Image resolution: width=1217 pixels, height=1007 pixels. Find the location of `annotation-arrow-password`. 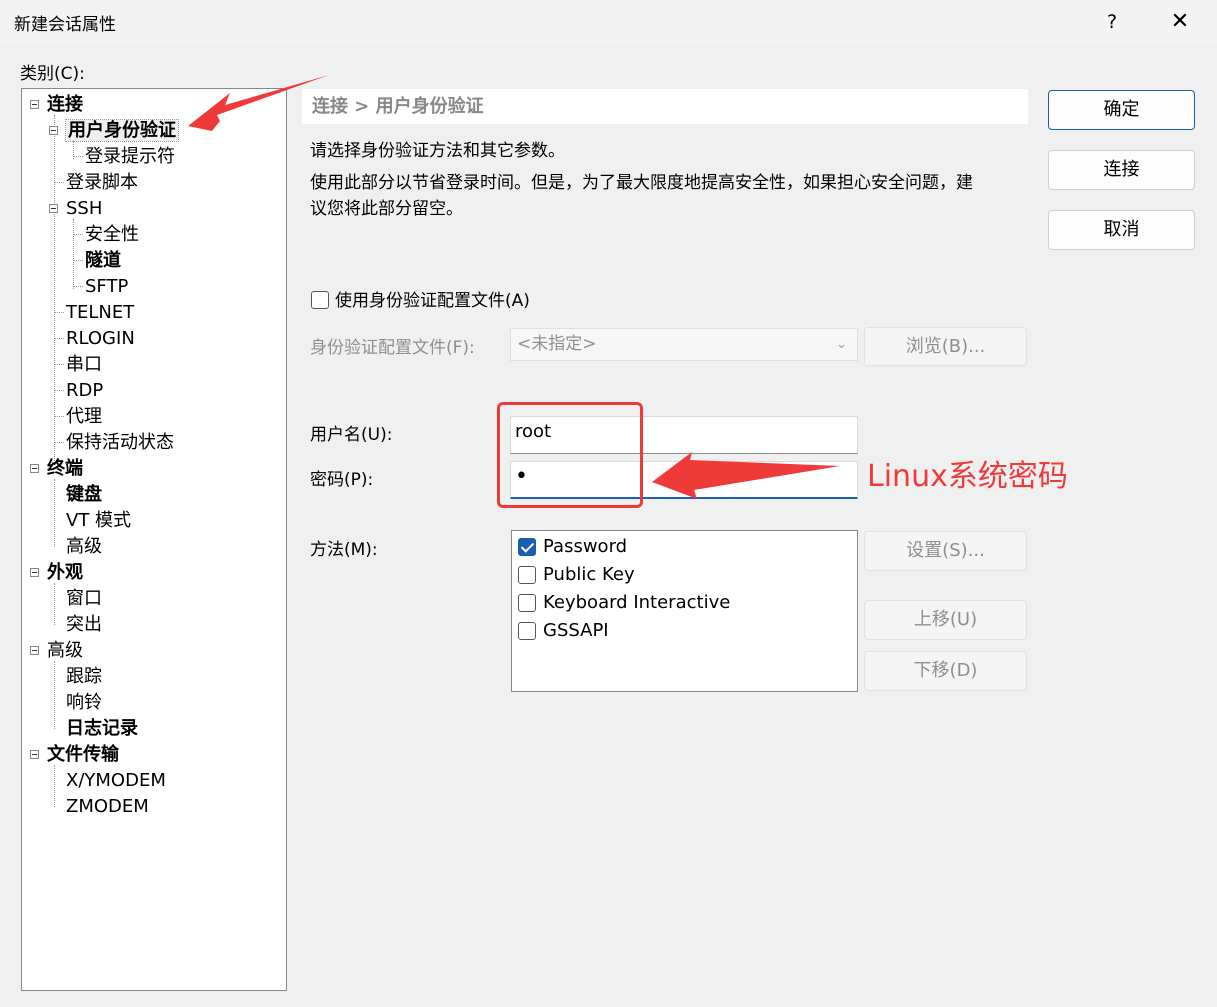

annotation-arrow-password is located at coordinates (746, 475).